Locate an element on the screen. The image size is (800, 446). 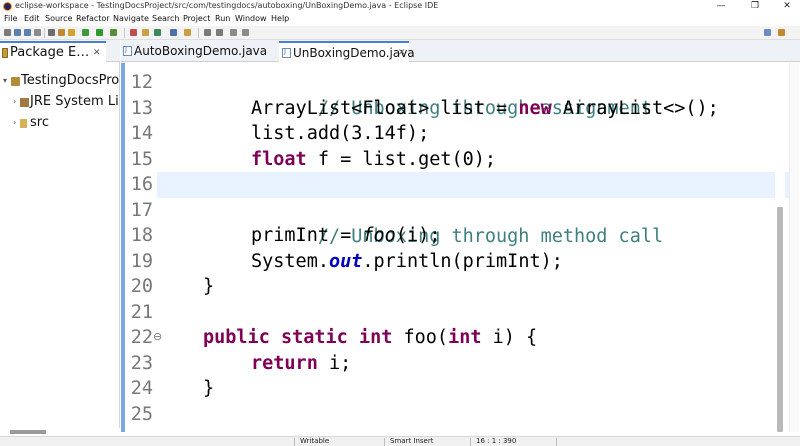
menu-help: Help is located at coordinates (280, 18).